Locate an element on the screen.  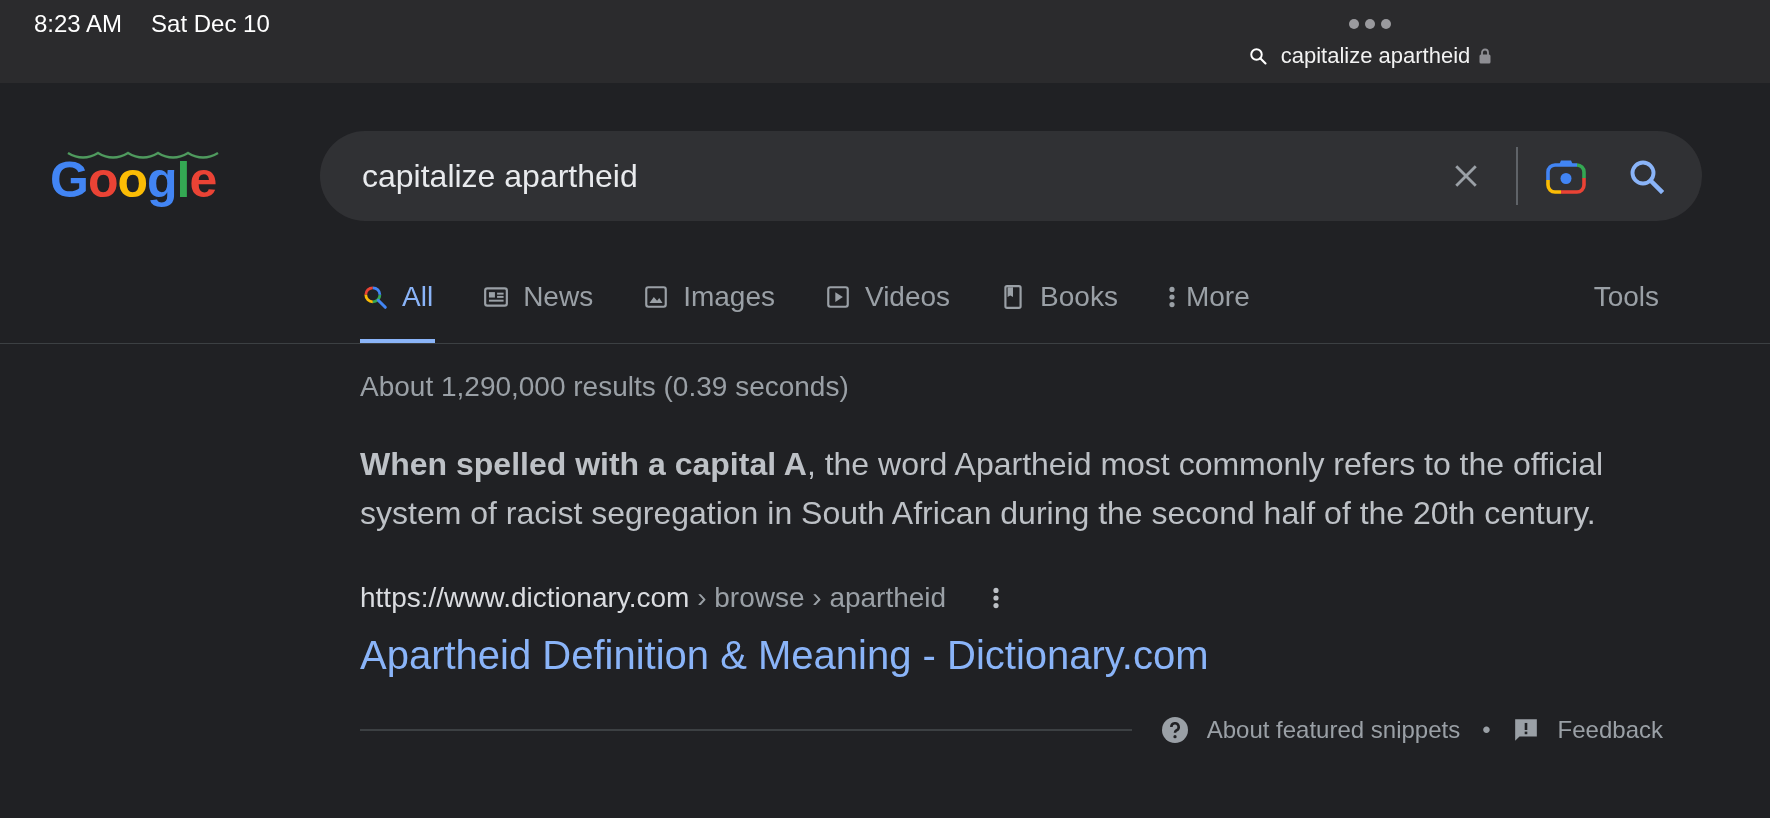
search-bar: capitalize apartheid is located at coordinates (1011, 176).